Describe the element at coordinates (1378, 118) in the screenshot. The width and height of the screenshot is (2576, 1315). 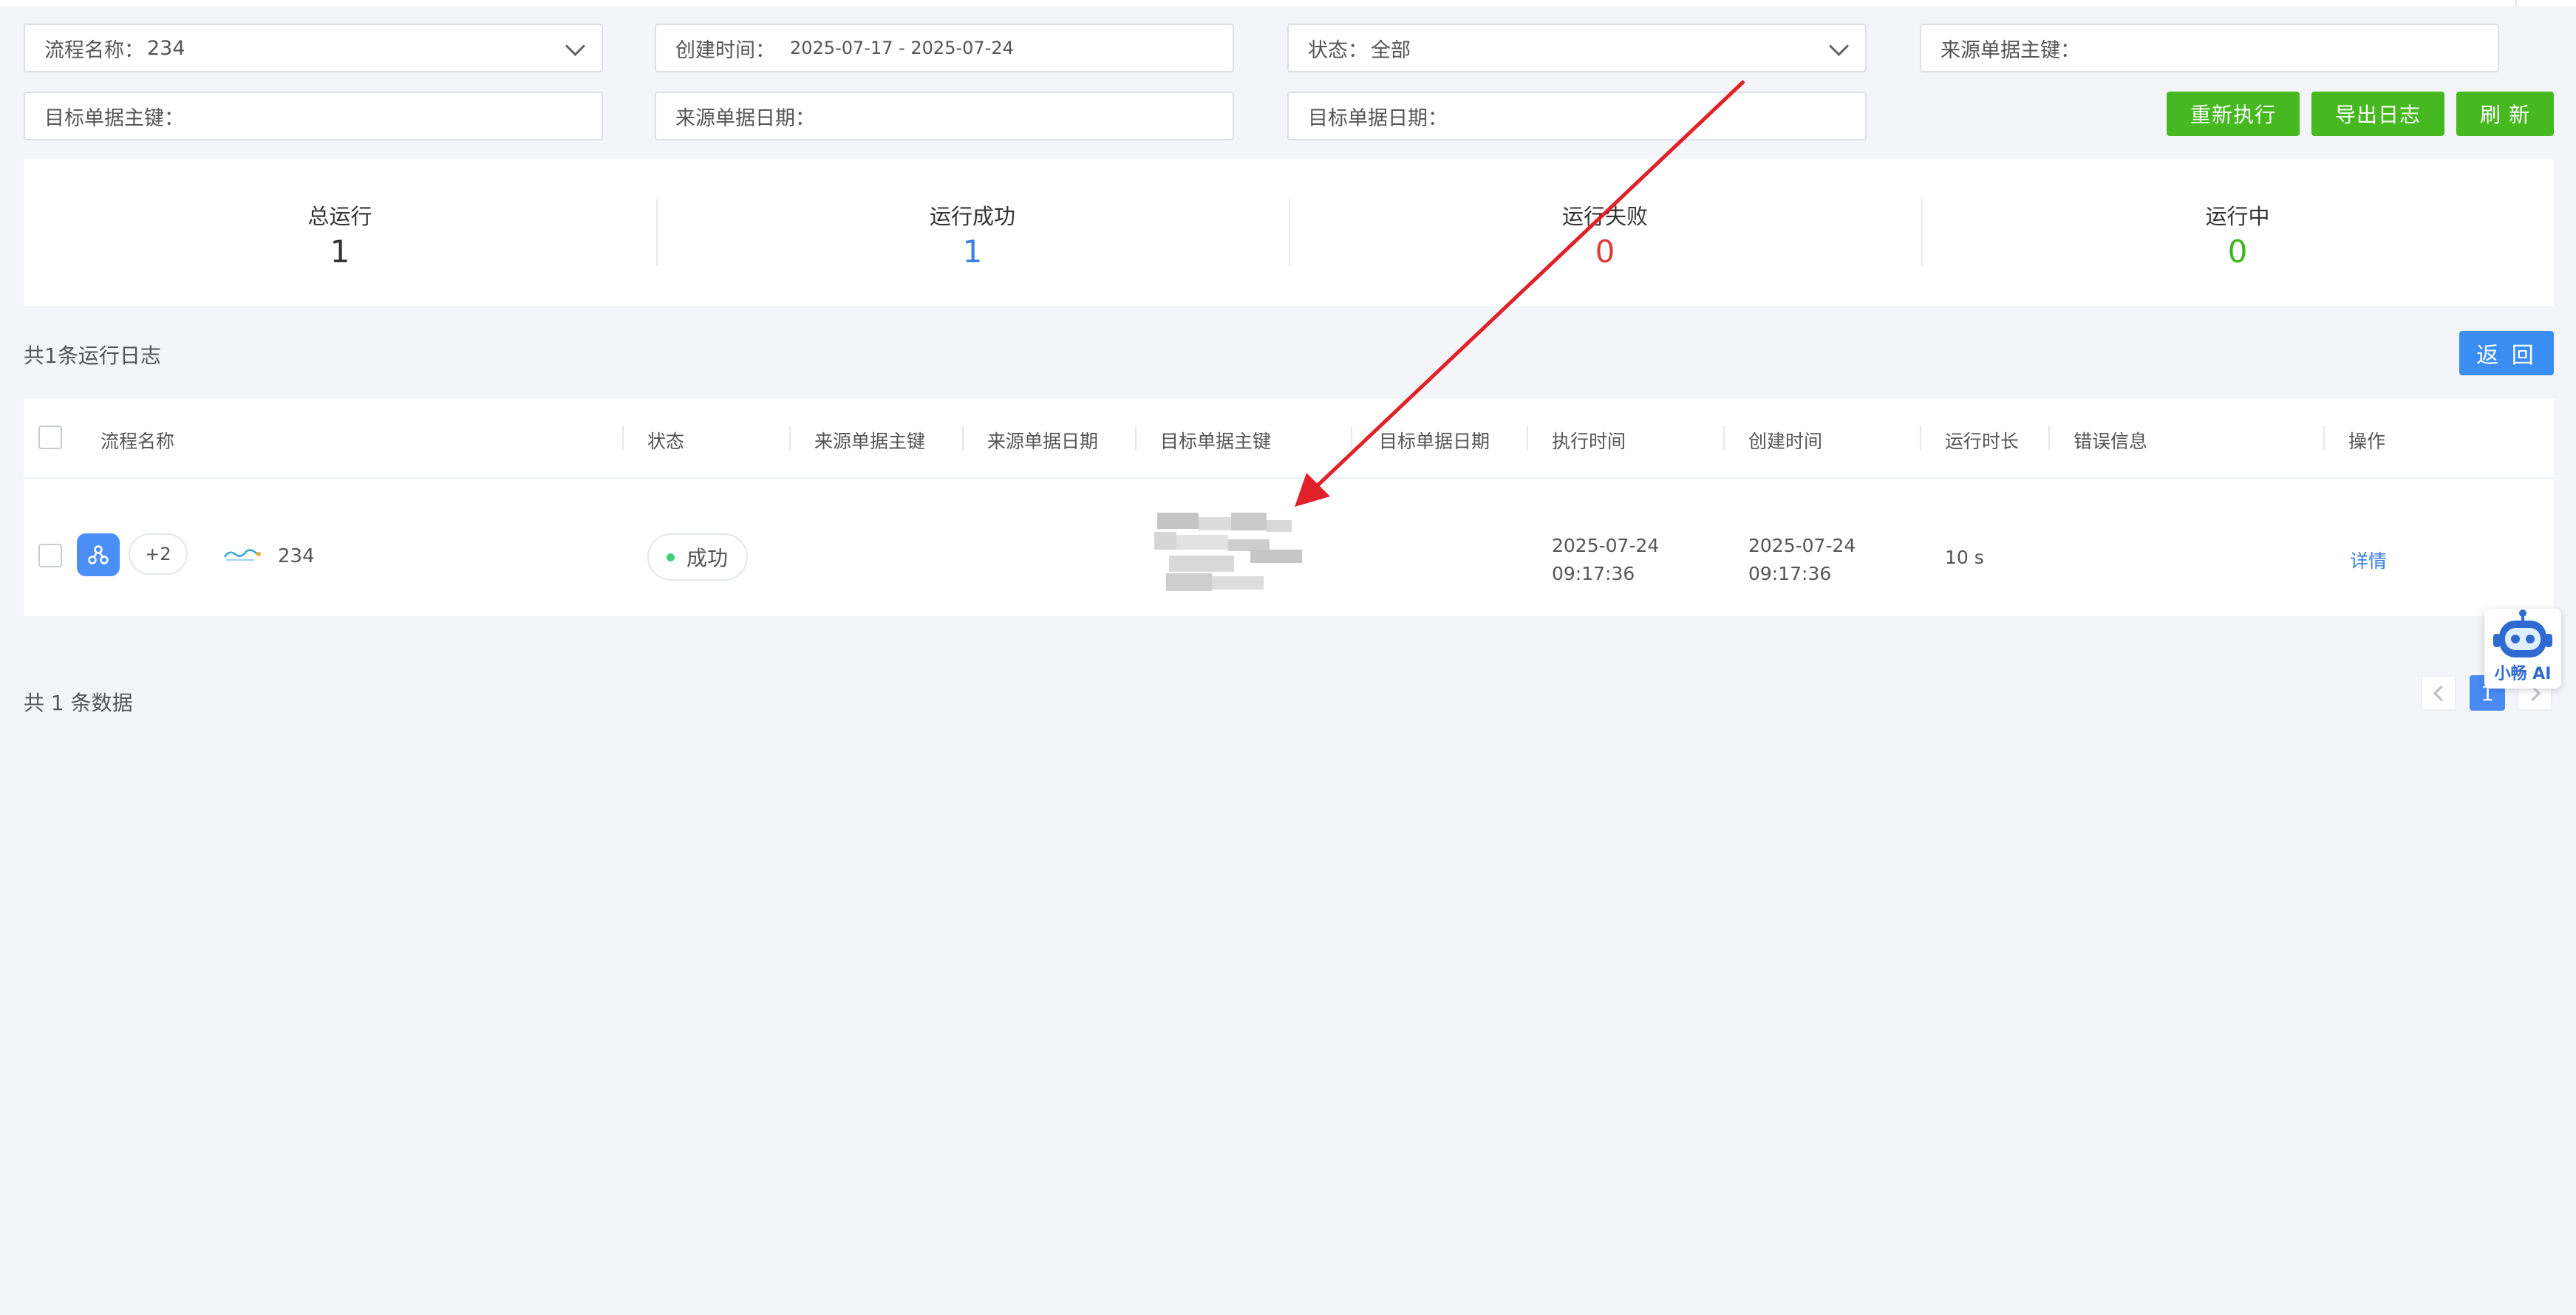
I see `target-date-label: 目标单据日期：` at that location.